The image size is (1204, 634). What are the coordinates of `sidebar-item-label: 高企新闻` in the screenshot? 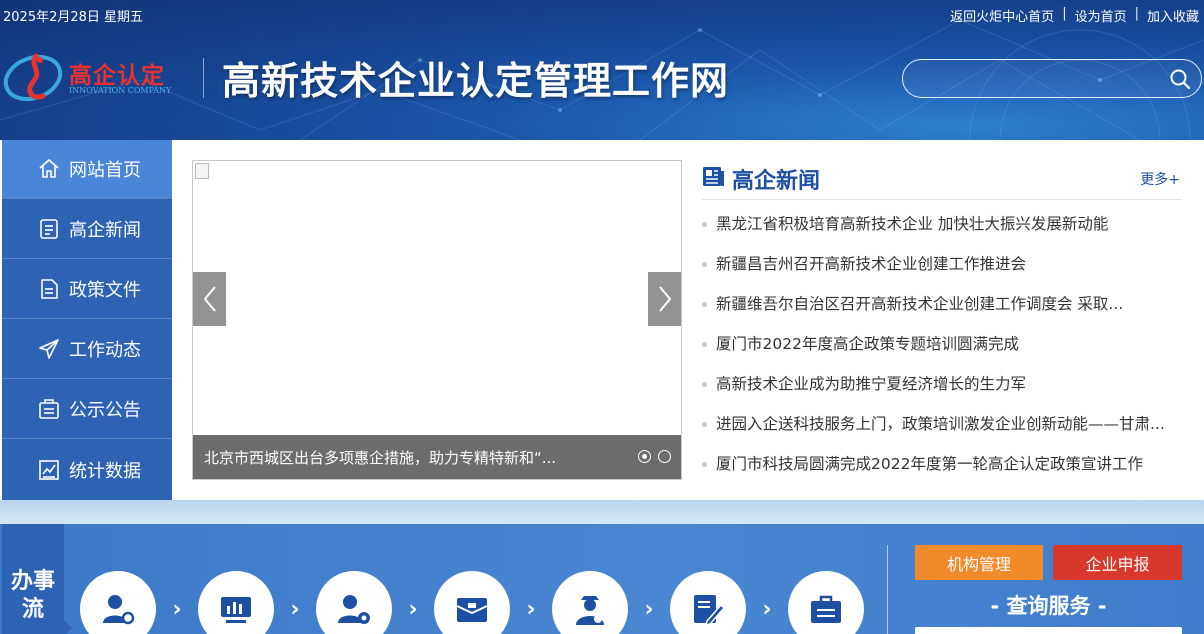 It's located at (105, 230).